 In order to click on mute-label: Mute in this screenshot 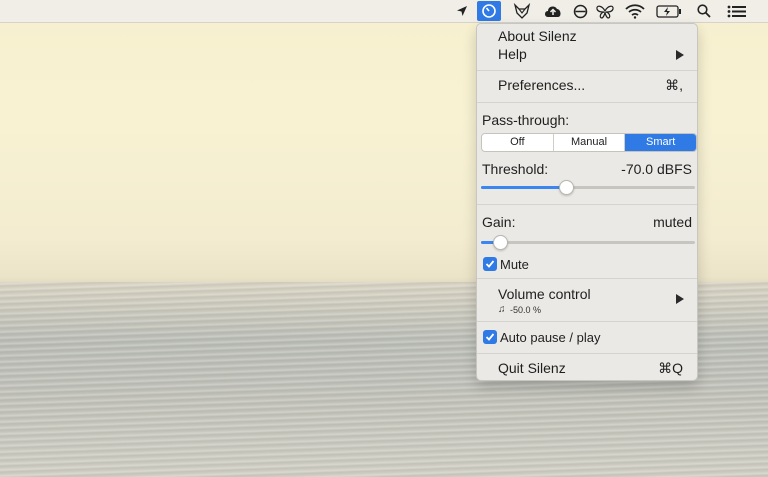, I will do `click(514, 264)`.